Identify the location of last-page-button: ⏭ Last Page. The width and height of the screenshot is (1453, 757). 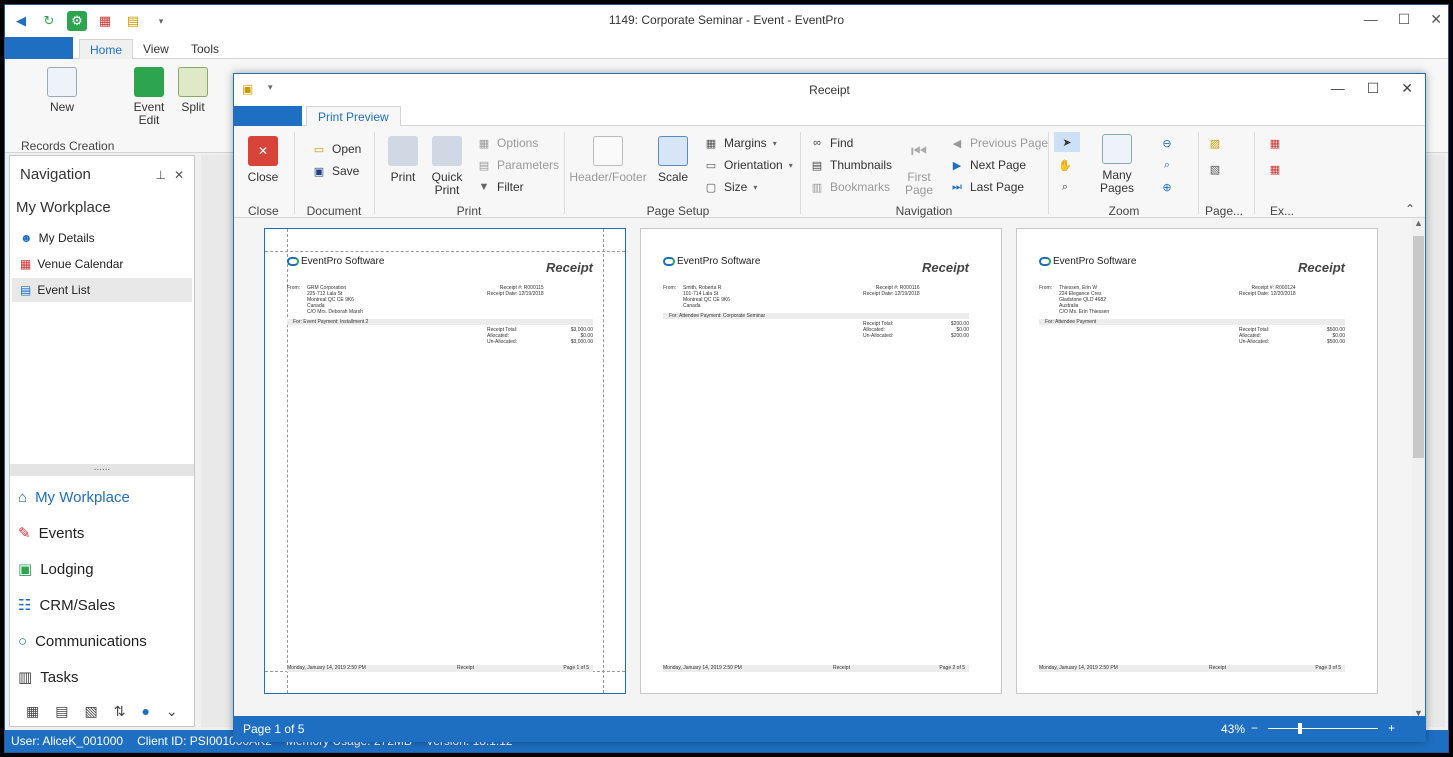
(987, 187).